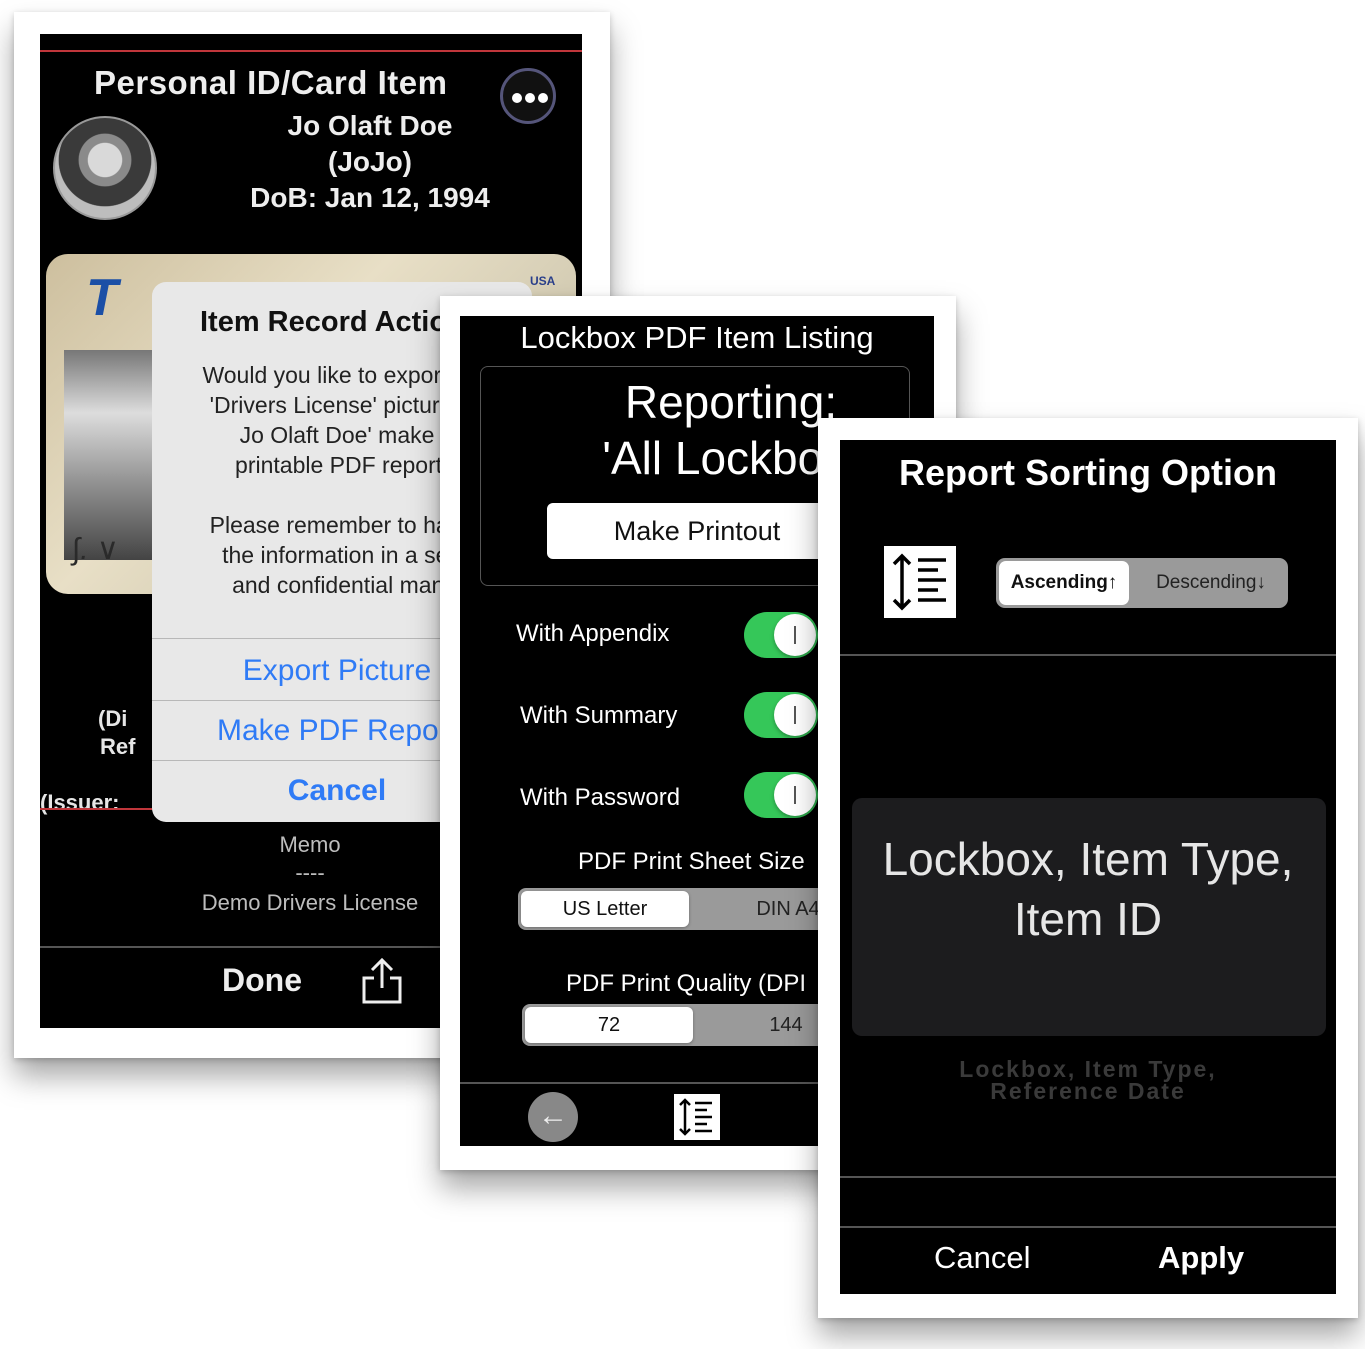 The width and height of the screenshot is (1365, 1349). What do you see at coordinates (113, 718) in the screenshot?
I see `field-label-partial: (Di` at bounding box center [113, 718].